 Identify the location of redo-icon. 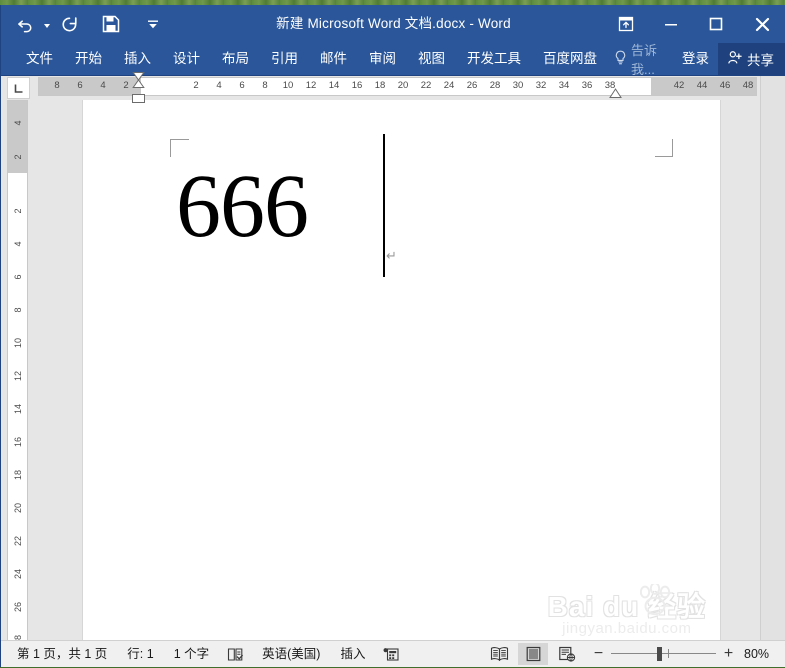
(69, 24).